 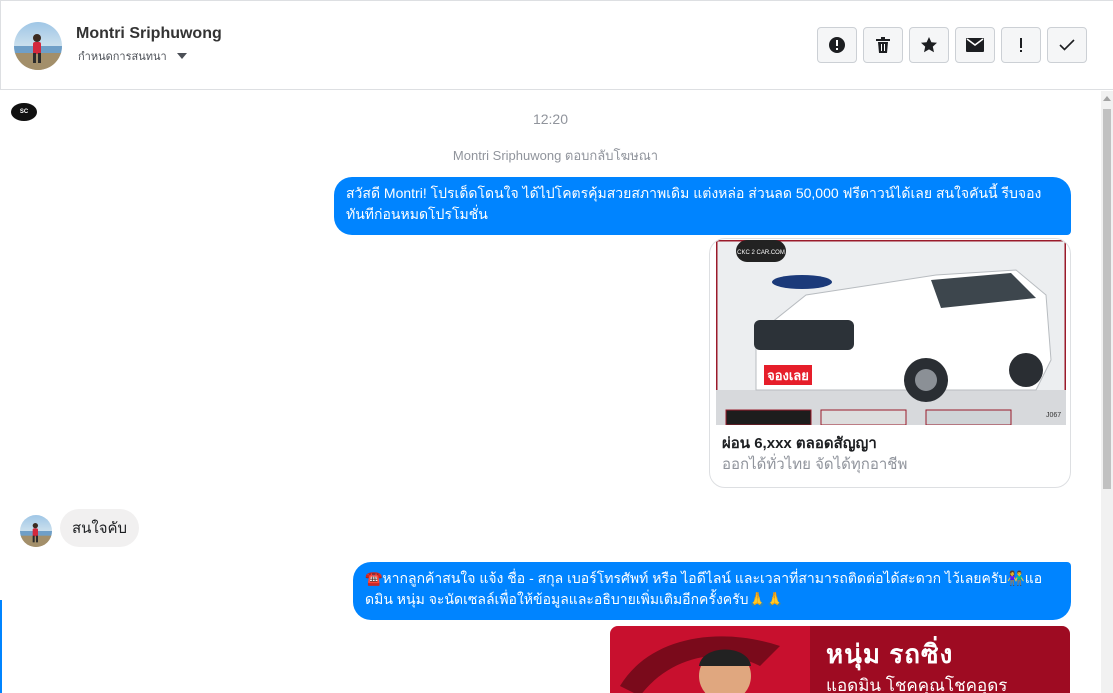 I want to click on contact-name: Montri Sriphuwong, so click(x=149, y=34).